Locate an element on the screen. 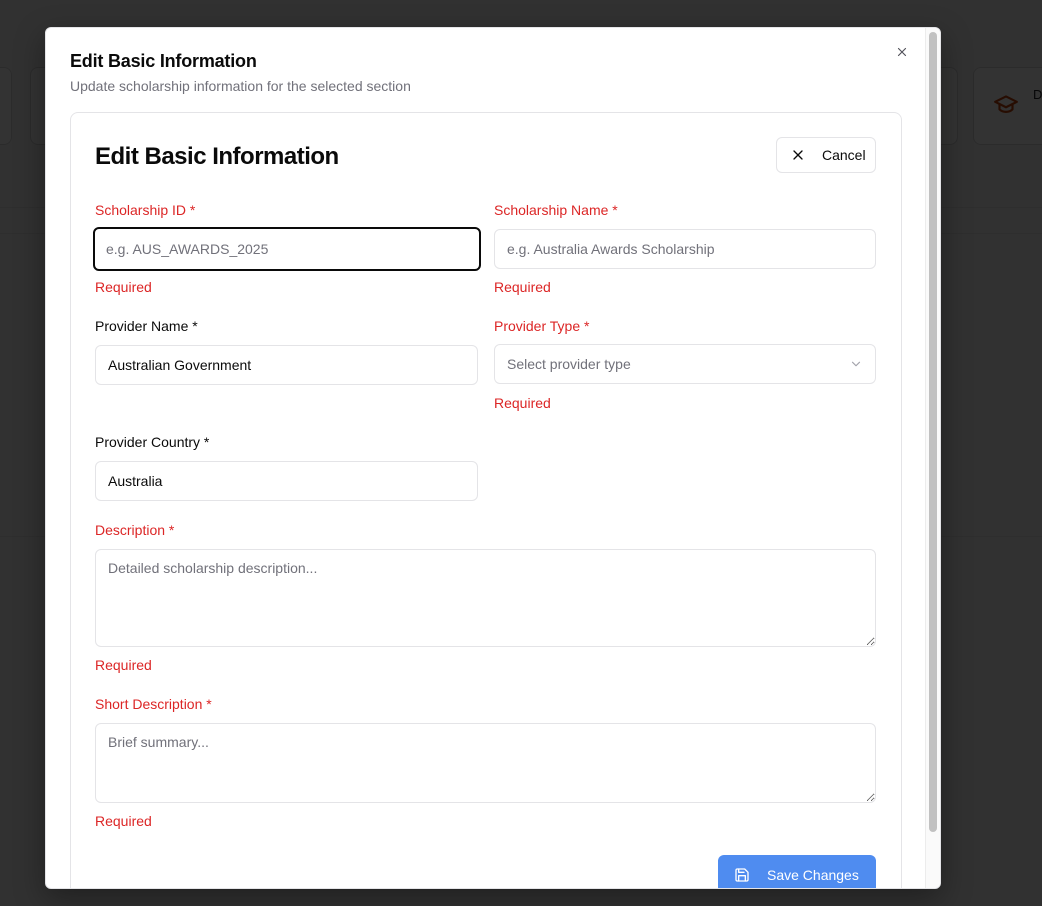  scrollbar-thumb is located at coordinates (933, 432).